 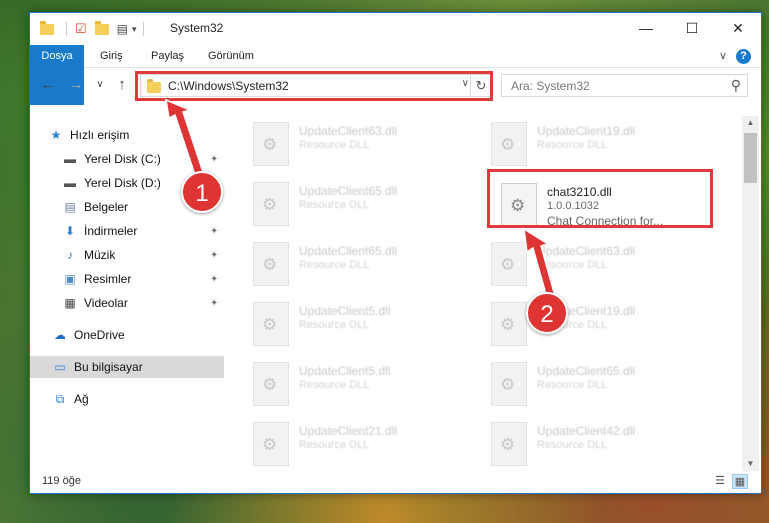 What do you see at coordinates (202, 192) in the screenshot?
I see `step-badge-1: 1` at bounding box center [202, 192].